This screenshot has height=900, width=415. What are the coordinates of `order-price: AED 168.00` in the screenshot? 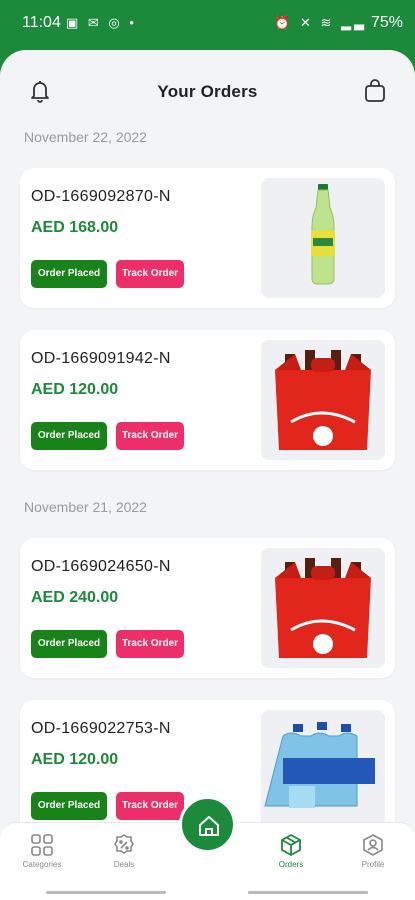 It's located at (75, 227).